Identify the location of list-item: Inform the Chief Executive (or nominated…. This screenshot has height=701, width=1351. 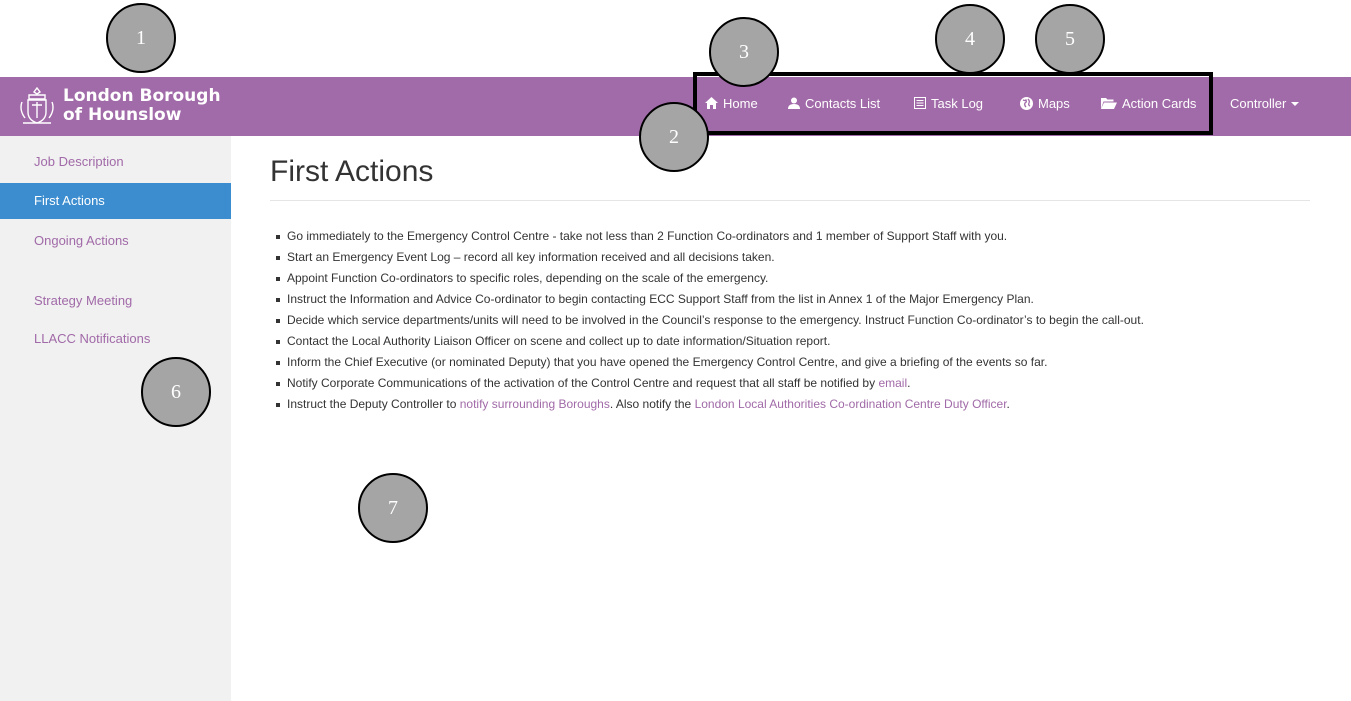
(707, 362).